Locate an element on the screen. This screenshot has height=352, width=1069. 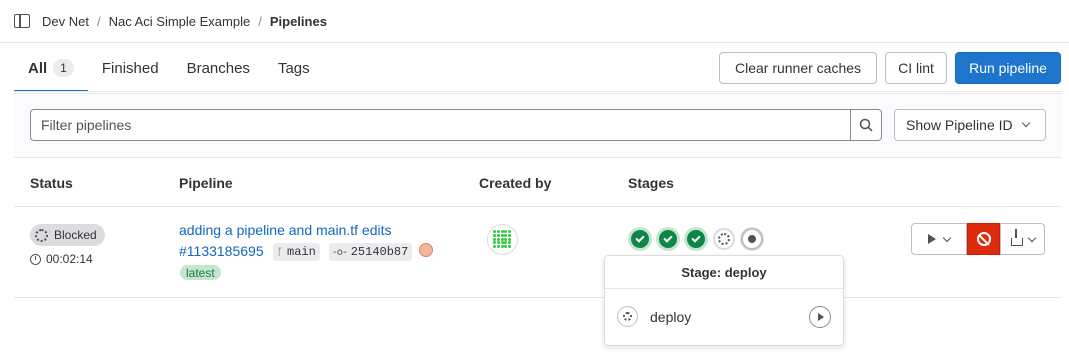
tab-all-label: All is located at coordinates (38, 68).